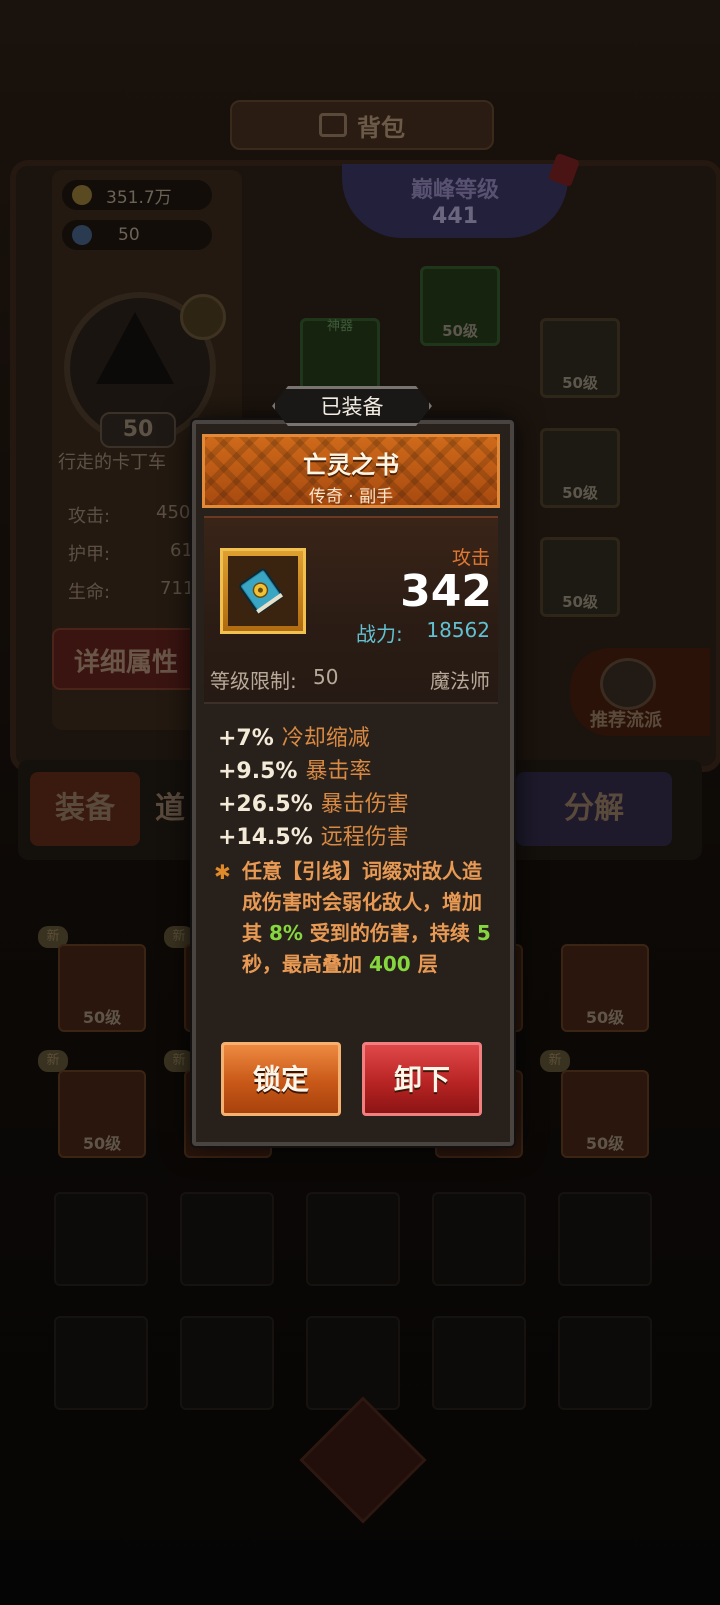 The height and width of the screenshot is (1605, 720). What do you see at coordinates (222, 872) in the screenshot?
I see `special-effect-star-icon: ✱` at bounding box center [222, 872].